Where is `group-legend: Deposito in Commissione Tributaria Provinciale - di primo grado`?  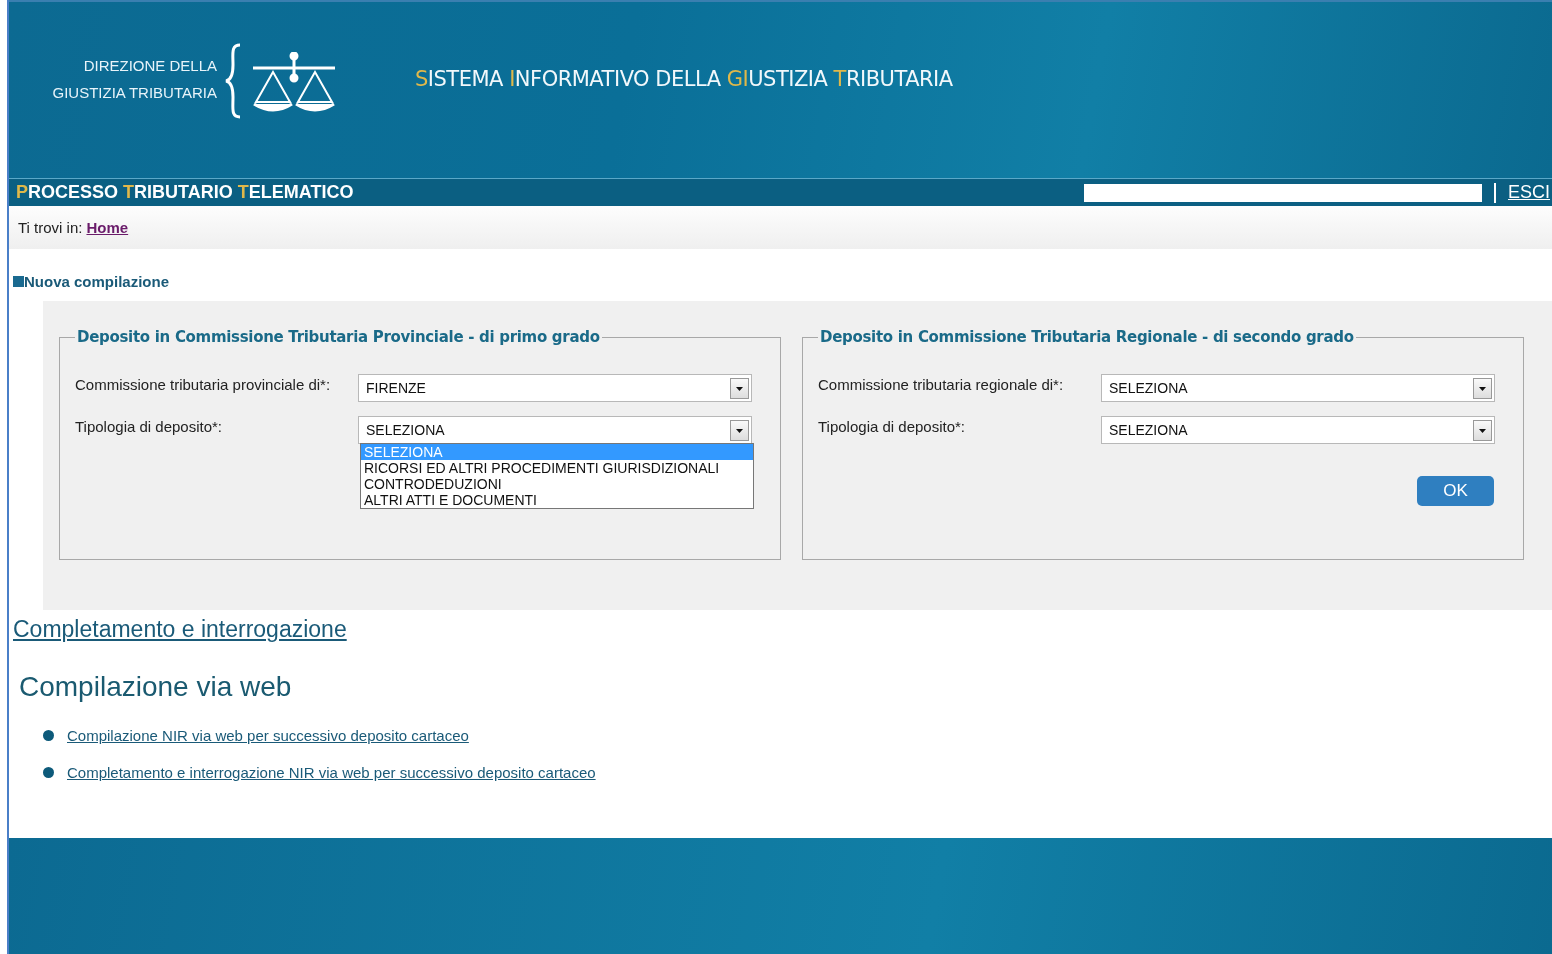
group-legend: Deposito in Commissione Tributaria Provinciale - di primo grado is located at coordinates (338, 337).